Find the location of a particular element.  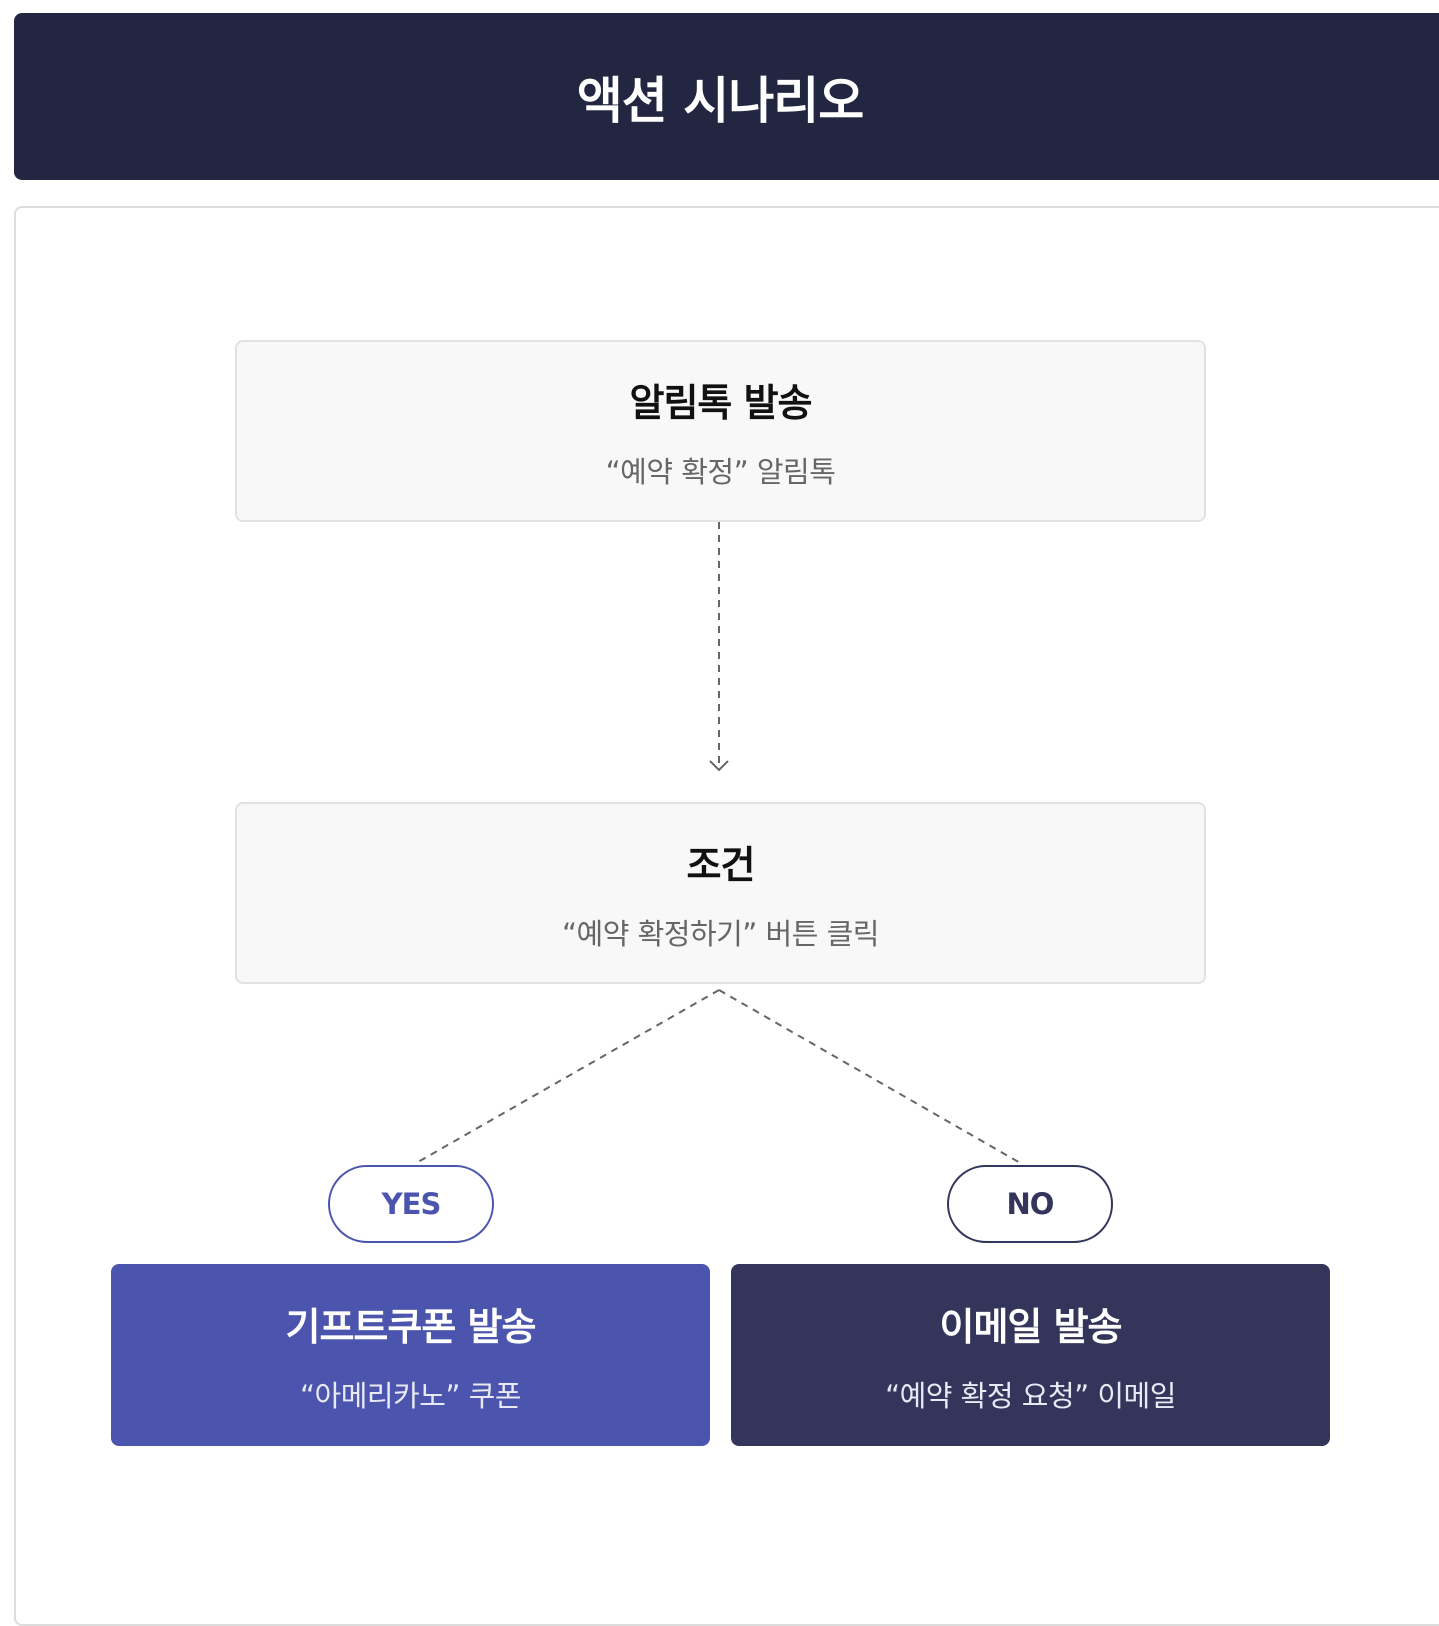

page-header: 액션 시나리오 is located at coordinates (726, 96).